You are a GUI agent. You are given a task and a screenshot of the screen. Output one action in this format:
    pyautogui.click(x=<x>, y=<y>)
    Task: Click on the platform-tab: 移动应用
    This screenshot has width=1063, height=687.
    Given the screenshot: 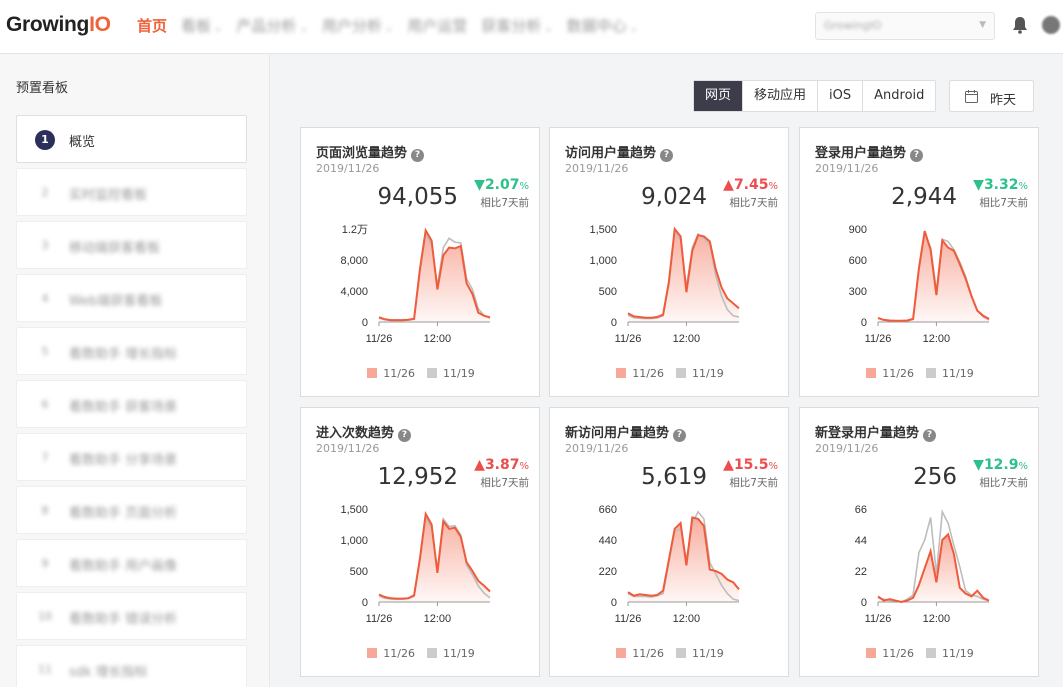 What is the action you would take?
    pyautogui.click(x=781, y=96)
    